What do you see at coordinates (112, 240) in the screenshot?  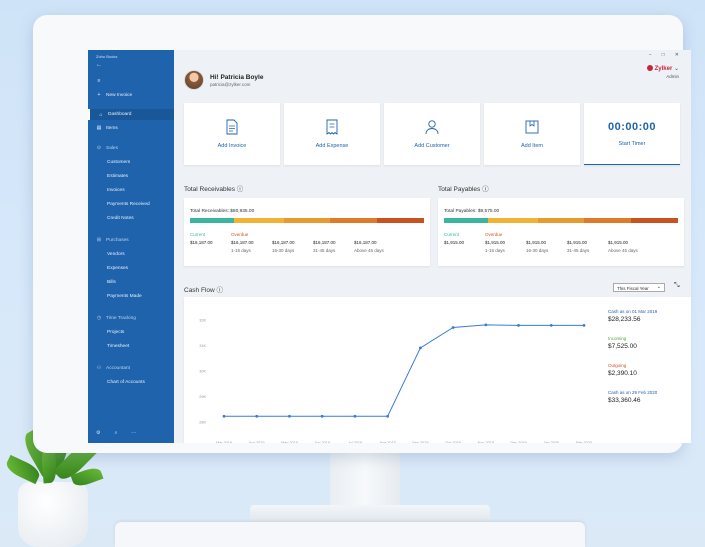 I see `sidebar-section-purchases: ⊞ Purchases` at bounding box center [112, 240].